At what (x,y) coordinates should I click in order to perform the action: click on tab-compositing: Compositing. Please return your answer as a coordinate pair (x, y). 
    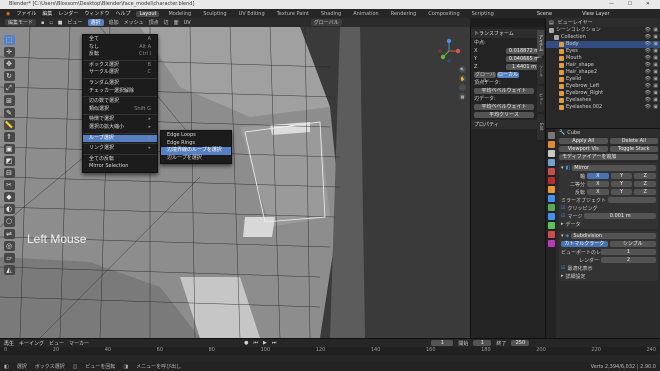
    Looking at the image, I should click on (443, 14).